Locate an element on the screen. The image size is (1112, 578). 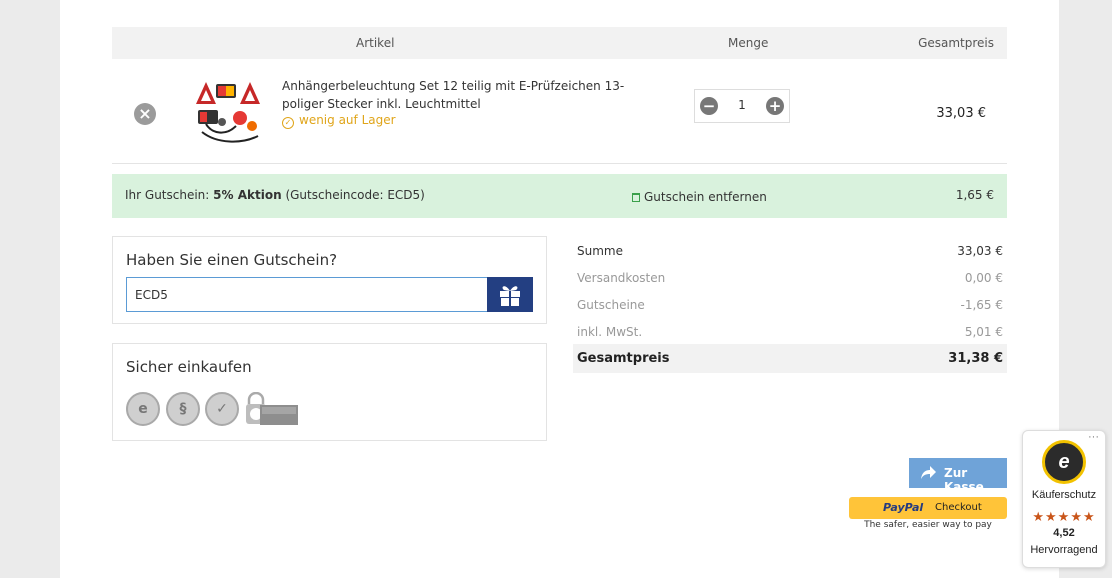
summary-row-shipping: Versandkosten 0,00 € is located at coordinates (790, 277).